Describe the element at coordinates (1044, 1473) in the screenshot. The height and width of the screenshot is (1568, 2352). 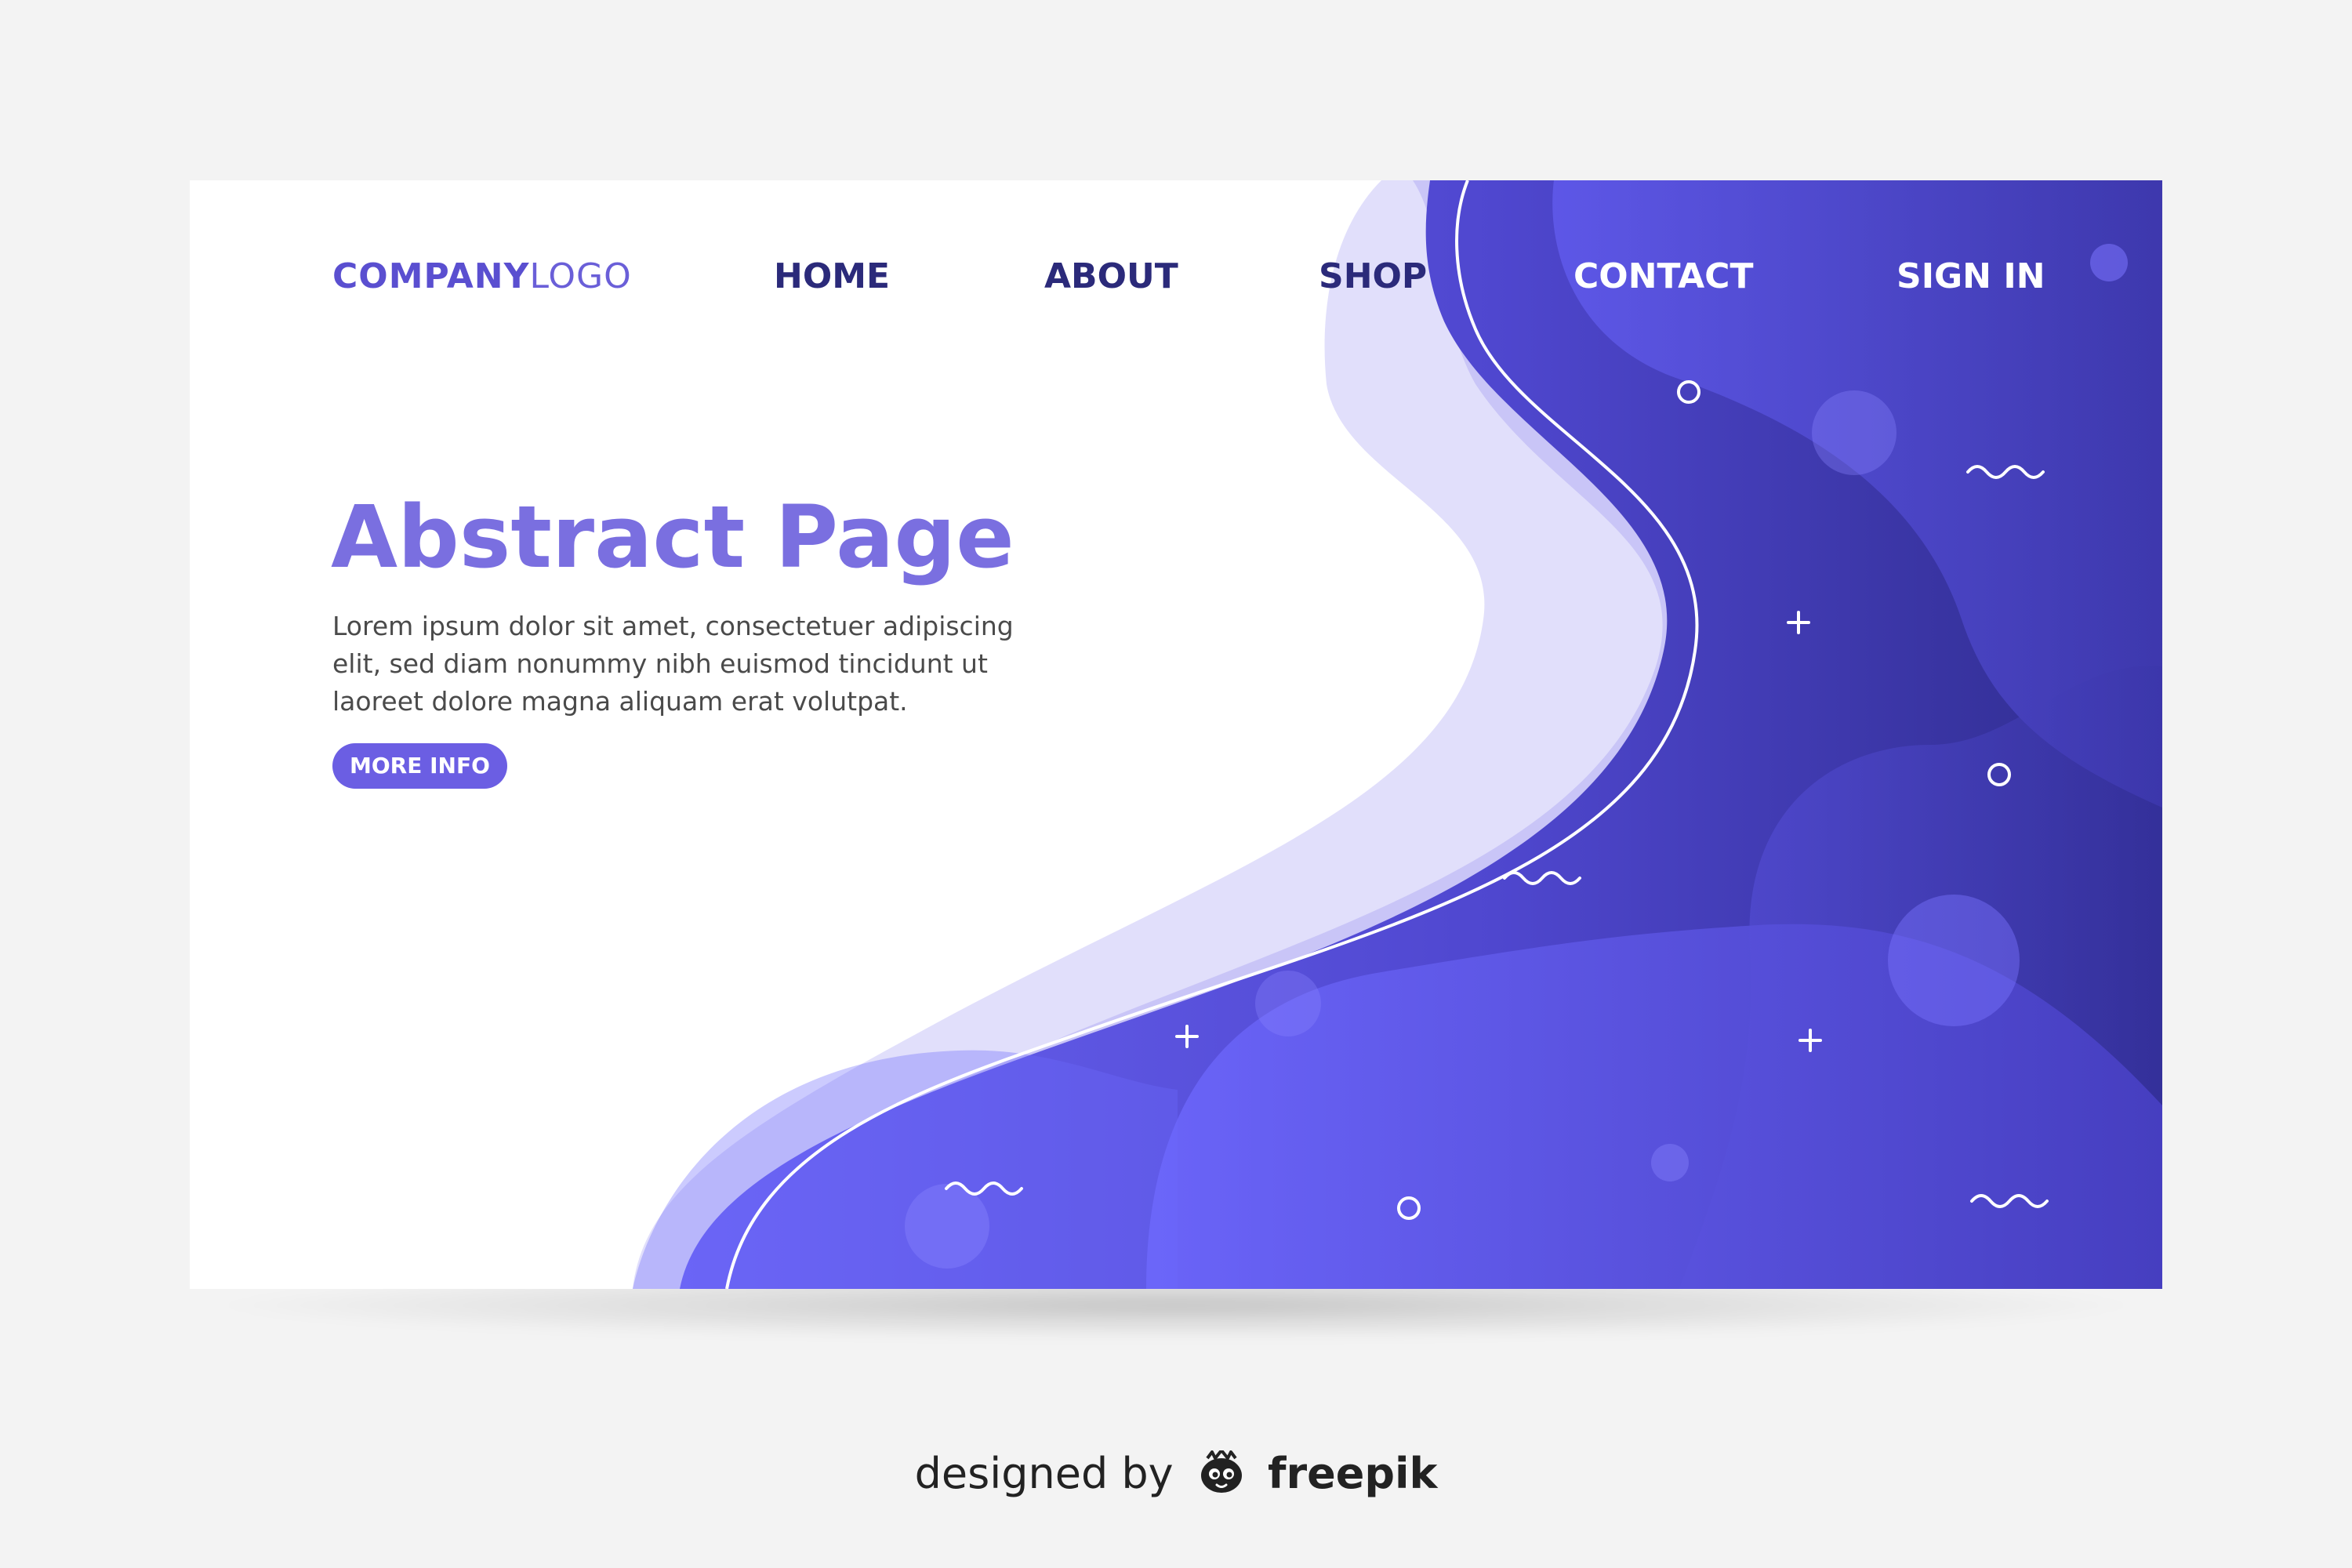
I see `credit-designed-by: designed by` at that location.